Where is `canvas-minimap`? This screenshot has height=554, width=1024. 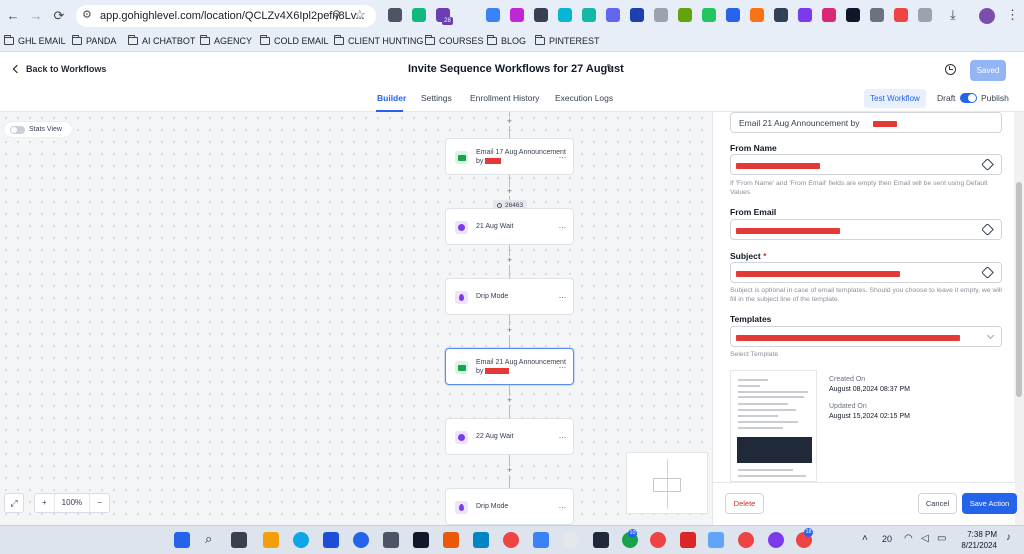 canvas-minimap is located at coordinates (667, 483).